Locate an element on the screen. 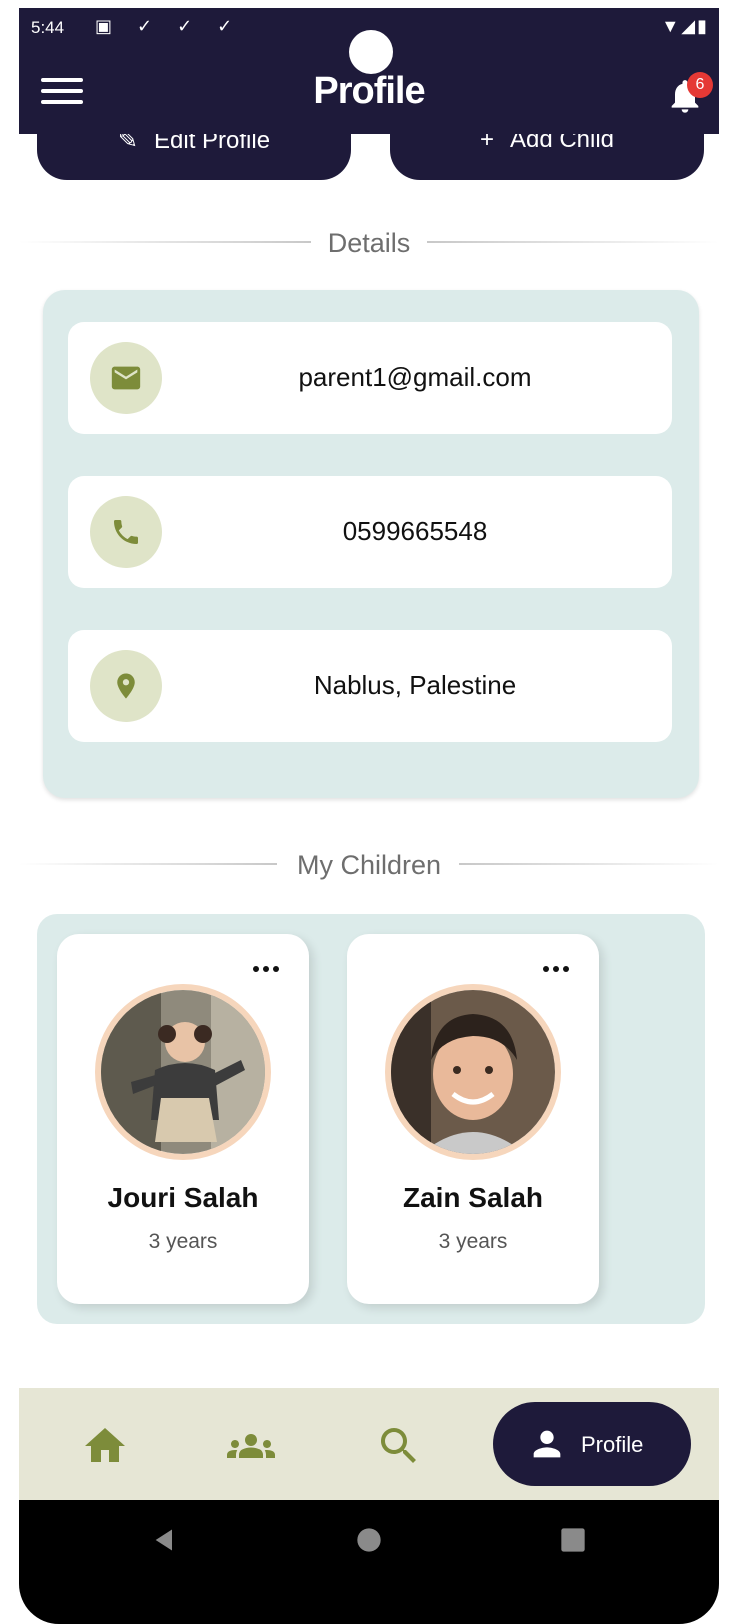  bottom-navigation: Profile is located at coordinates (369, 1444).